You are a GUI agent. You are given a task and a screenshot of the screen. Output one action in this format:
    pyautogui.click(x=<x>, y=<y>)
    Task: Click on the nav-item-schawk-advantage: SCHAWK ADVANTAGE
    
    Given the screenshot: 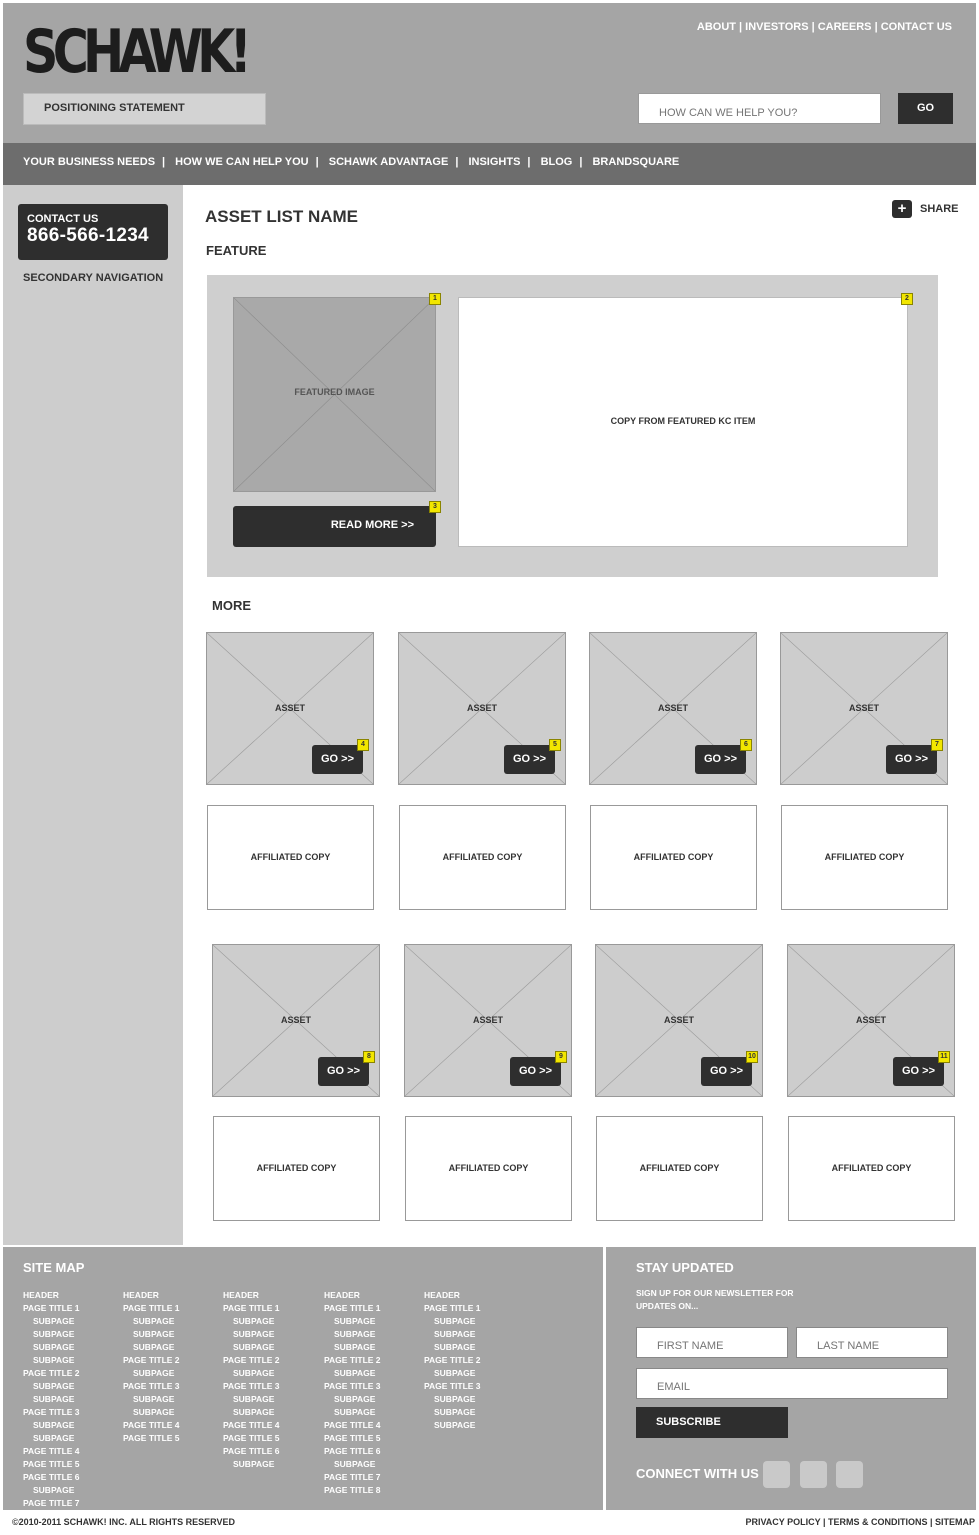 What is the action you would take?
    pyautogui.click(x=389, y=162)
    